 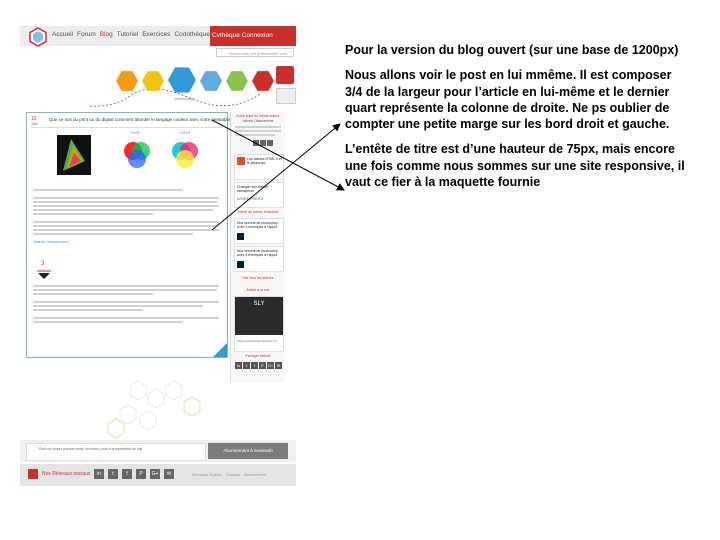 I want to click on see-all-link: Voir tous les articles, so click(x=258, y=278).